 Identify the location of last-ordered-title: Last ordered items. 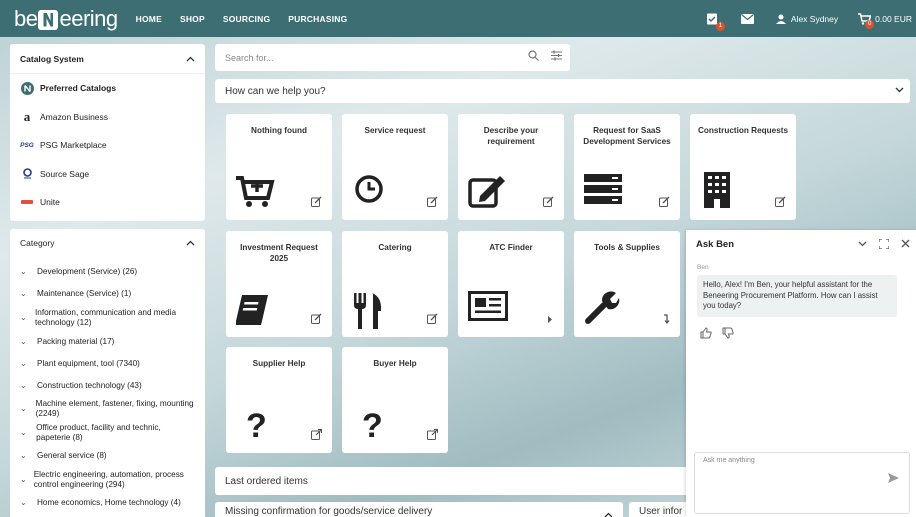
(266, 481).